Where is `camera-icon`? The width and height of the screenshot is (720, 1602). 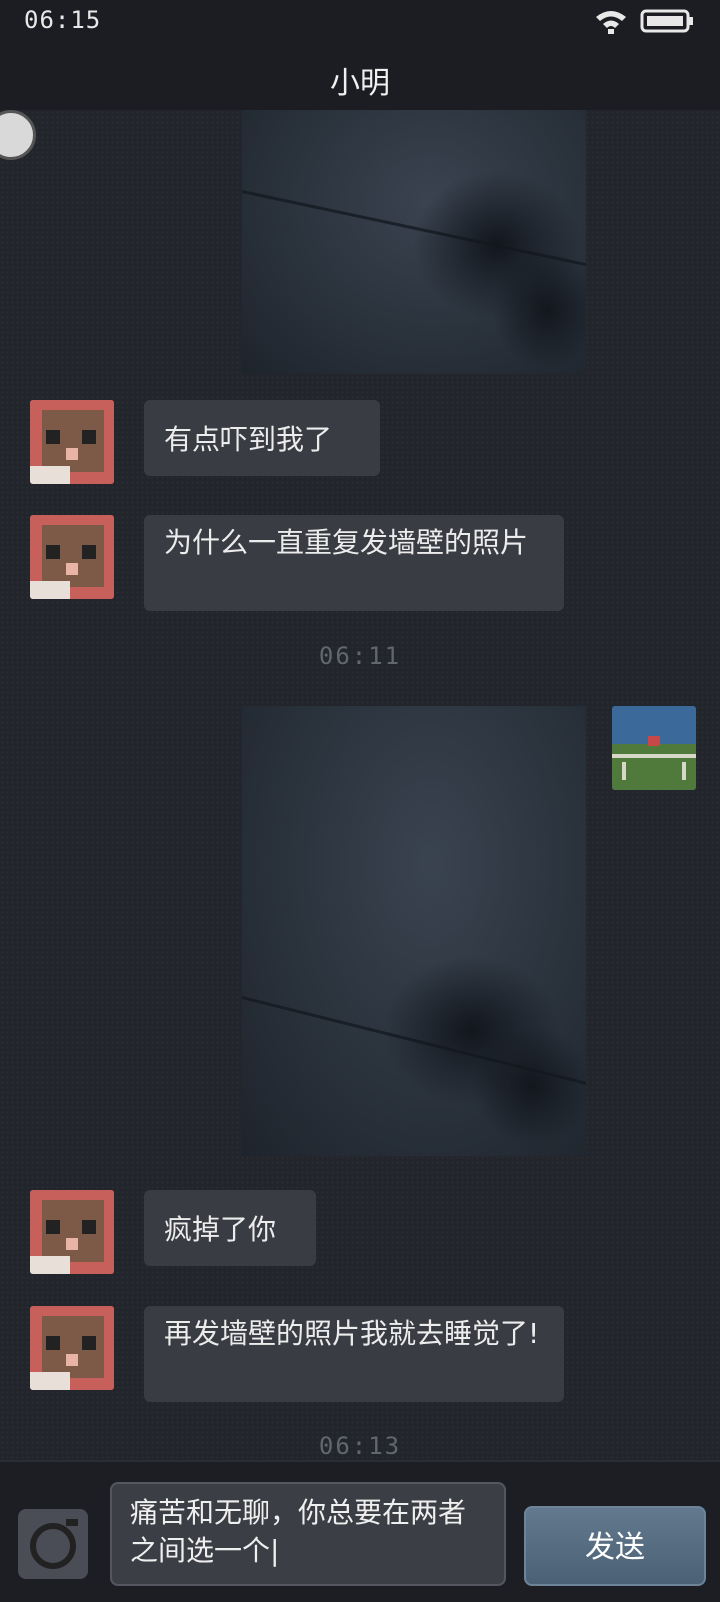
camera-icon is located at coordinates (54, 1544).